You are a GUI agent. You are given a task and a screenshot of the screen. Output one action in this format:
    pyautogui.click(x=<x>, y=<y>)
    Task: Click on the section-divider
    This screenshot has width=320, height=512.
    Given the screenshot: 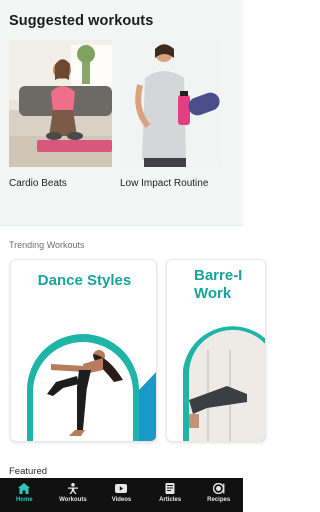 What is the action you would take?
    pyautogui.click(x=121, y=225)
    